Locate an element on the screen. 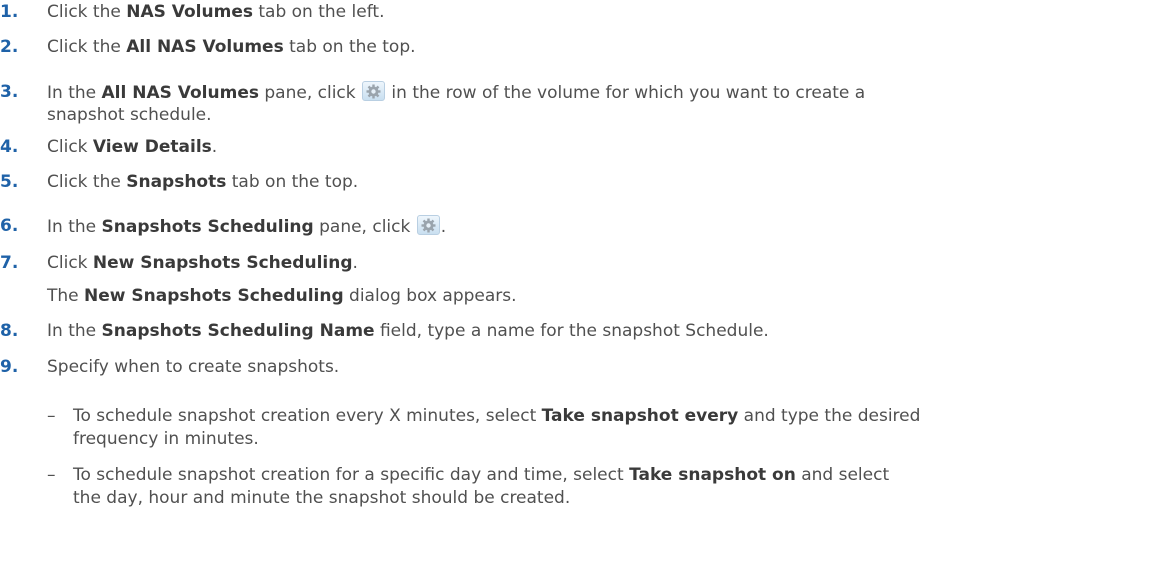 The height and width of the screenshot is (563, 1162). step-bold: Snapshots is located at coordinates (176, 182).